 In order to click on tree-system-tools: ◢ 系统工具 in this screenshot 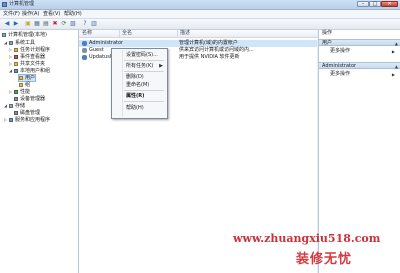, I will do `click(19, 43)`.